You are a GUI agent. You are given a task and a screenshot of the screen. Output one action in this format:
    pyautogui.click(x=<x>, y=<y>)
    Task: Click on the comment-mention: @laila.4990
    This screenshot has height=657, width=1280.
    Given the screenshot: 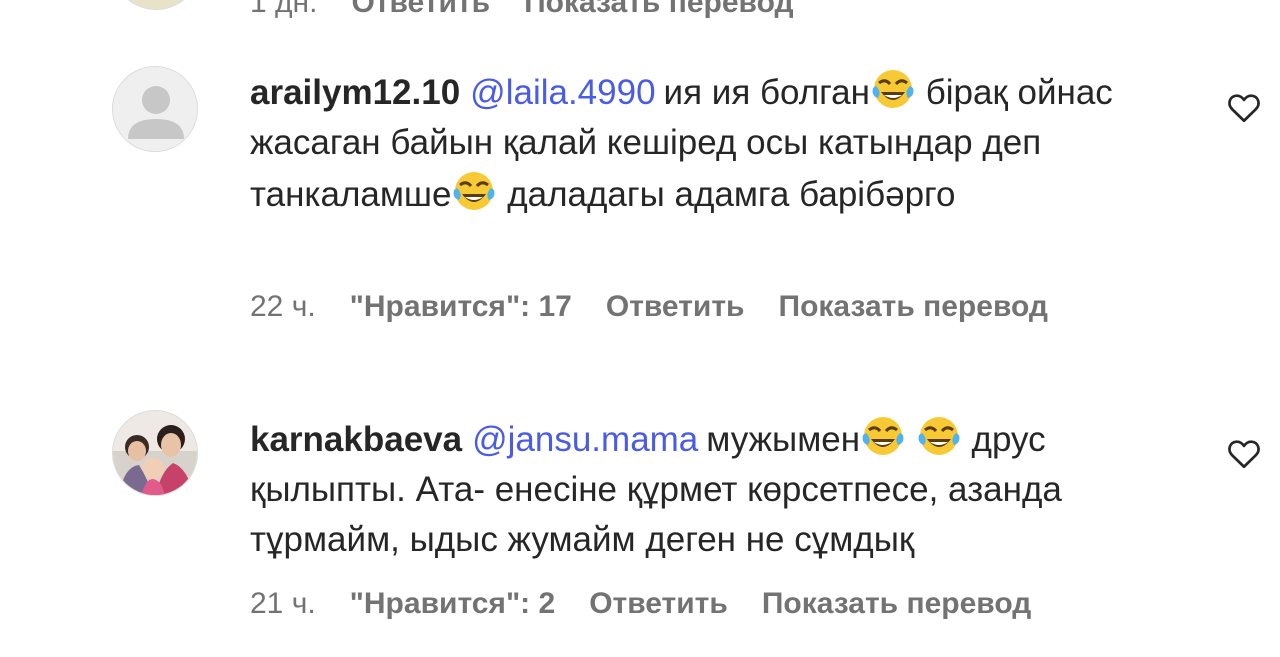 What is the action you would take?
    pyautogui.click(x=562, y=92)
    